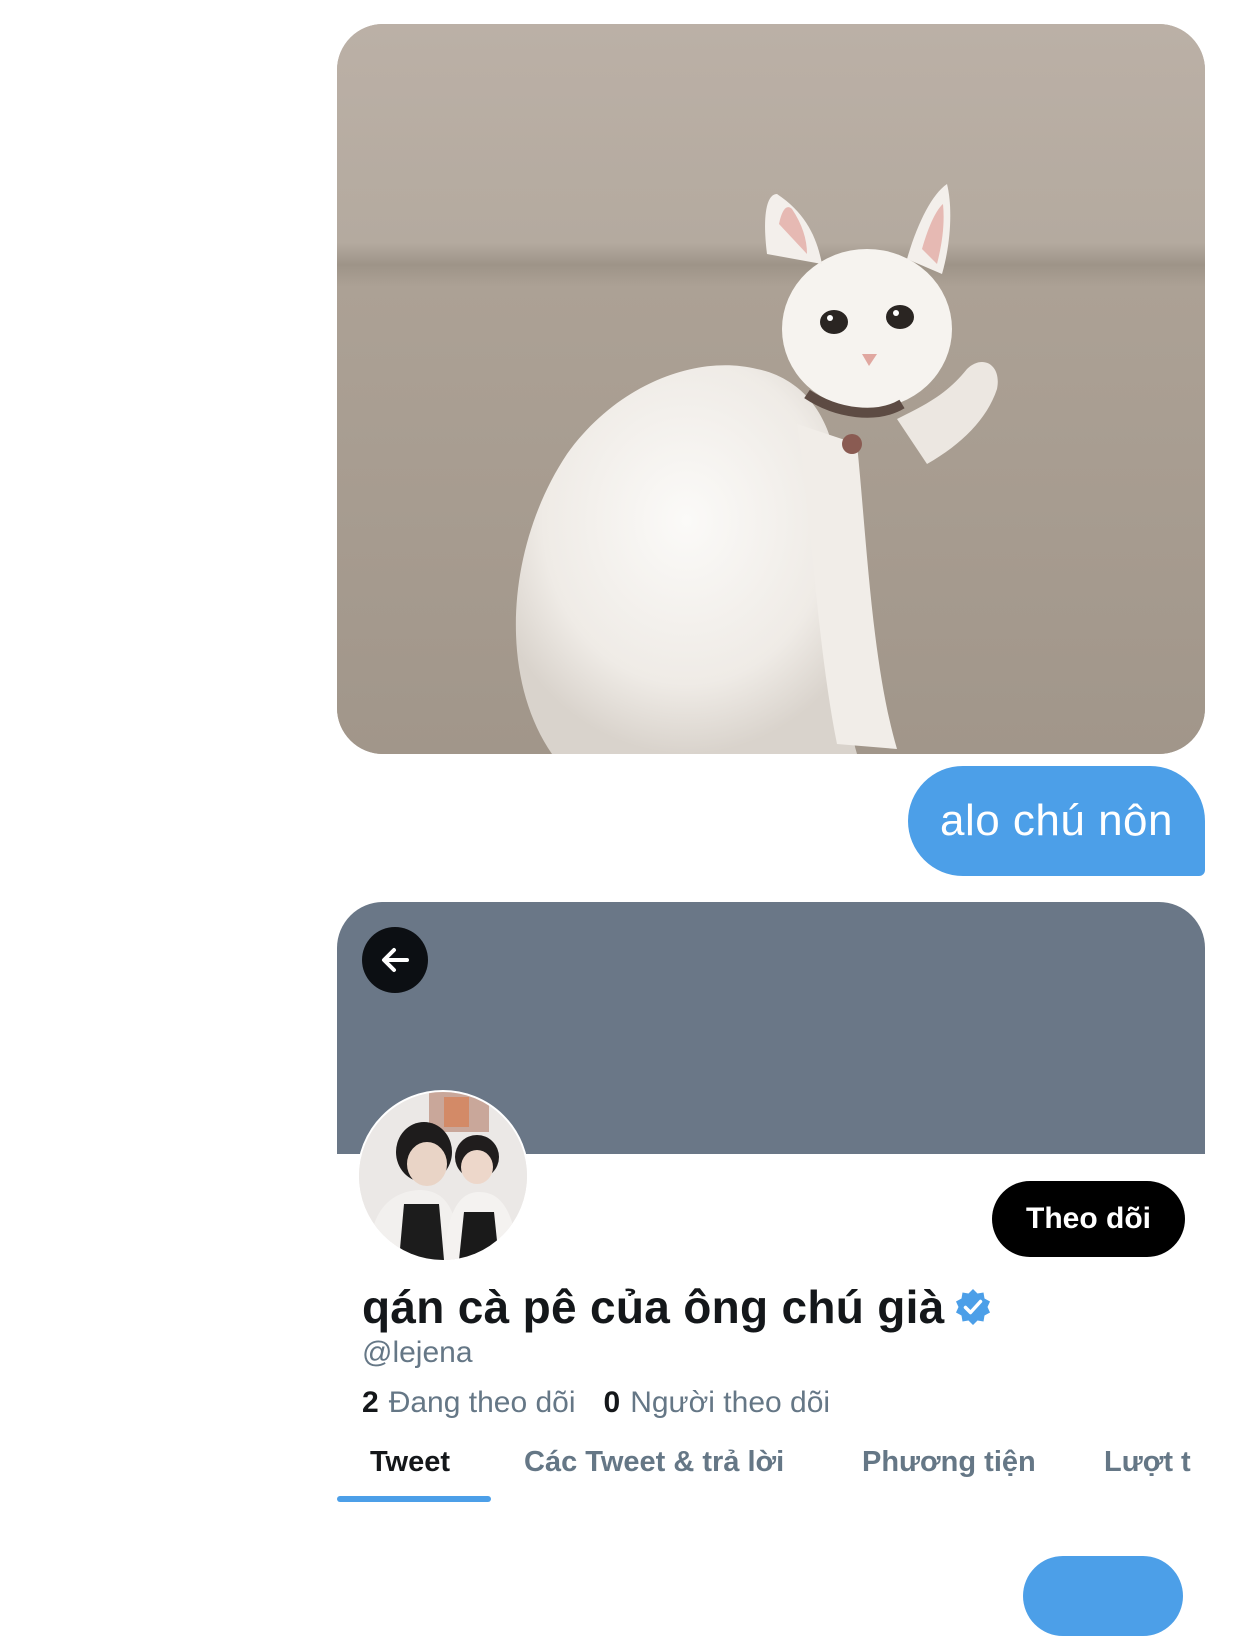 Image resolution: width=1242 pixels, height=1636 pixels. Describe the element at coordinates (1103, 1596) in the screenshot. I see `floating-action-button` at that location.